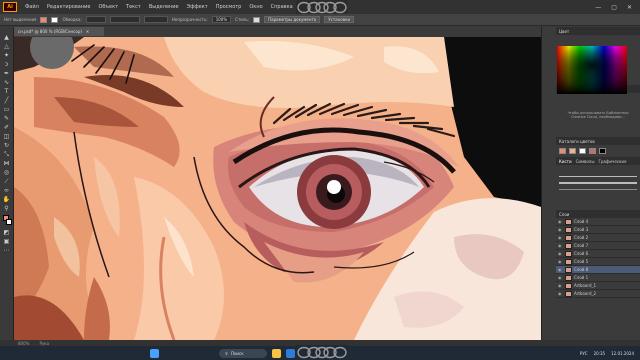  I want to click on drawing-modes-icon: ◩, so click(7, 233).